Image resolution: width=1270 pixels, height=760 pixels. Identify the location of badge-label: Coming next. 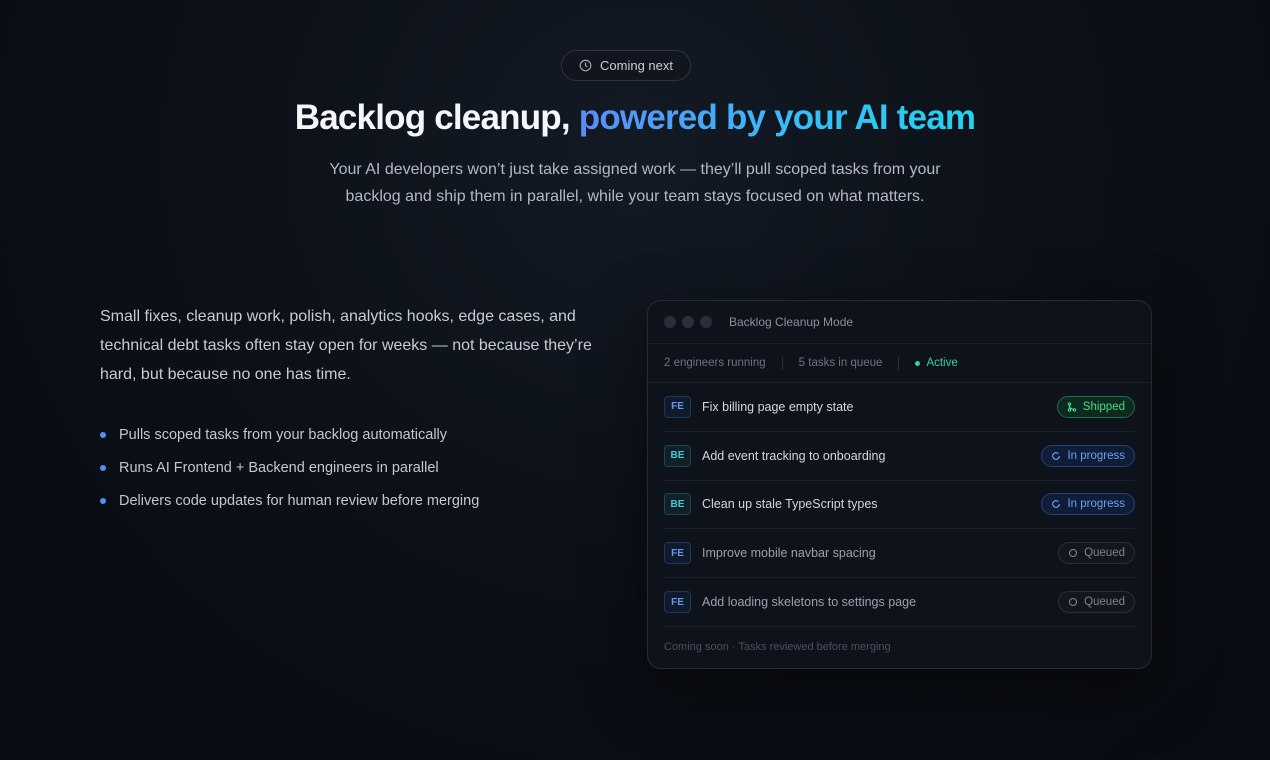
(636, 65).